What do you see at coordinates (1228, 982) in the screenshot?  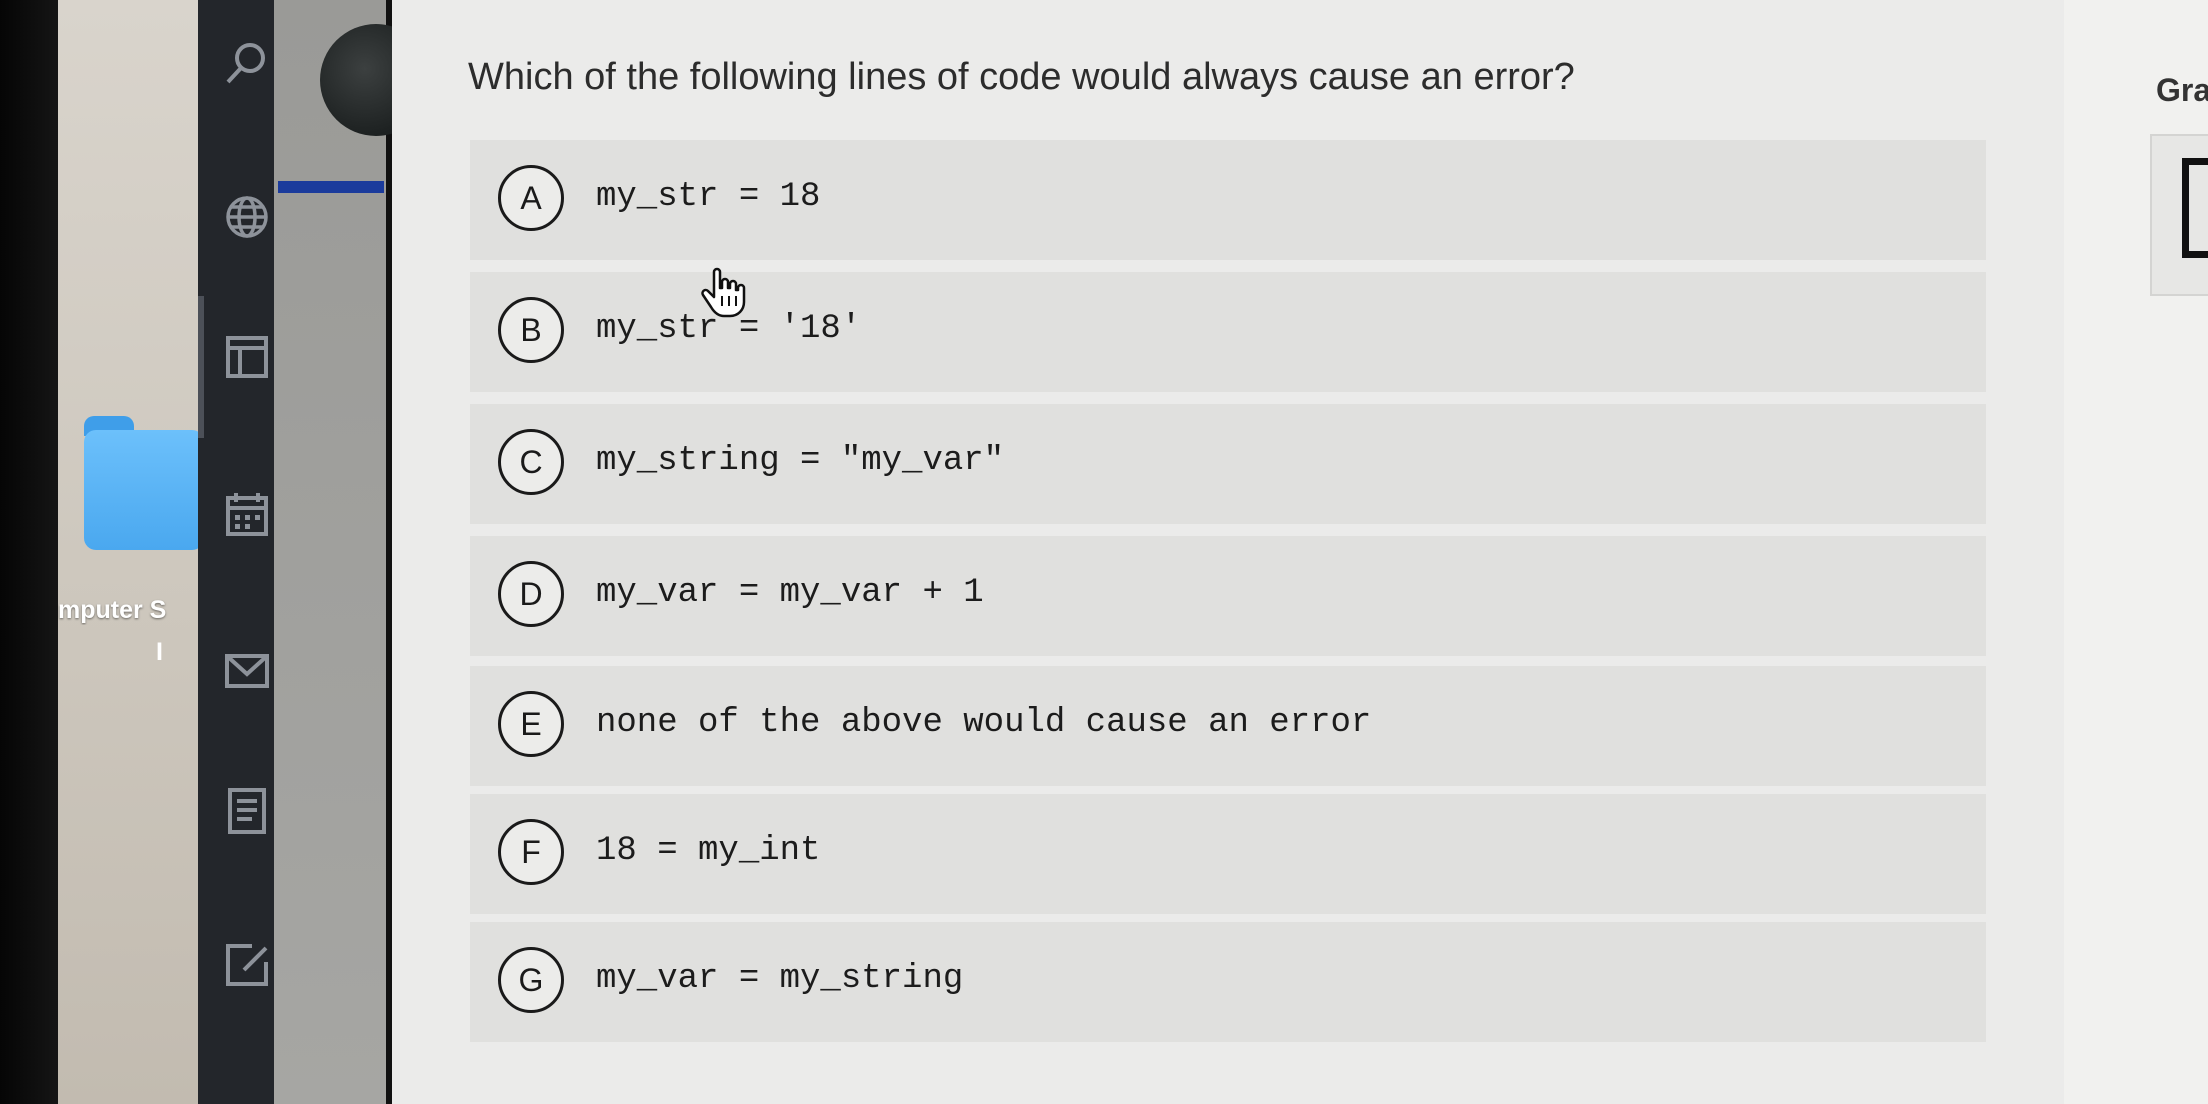 I see `answer-option-g: G my_var = my_string` at bounding box center [1228, 982].